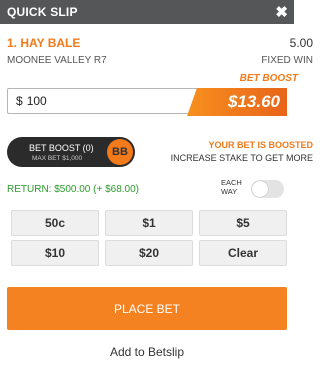 The image size is (320, 374). Describe the element at coordinates (281, 12) in the screenshot. I see `close-icon: ✖` at that location.